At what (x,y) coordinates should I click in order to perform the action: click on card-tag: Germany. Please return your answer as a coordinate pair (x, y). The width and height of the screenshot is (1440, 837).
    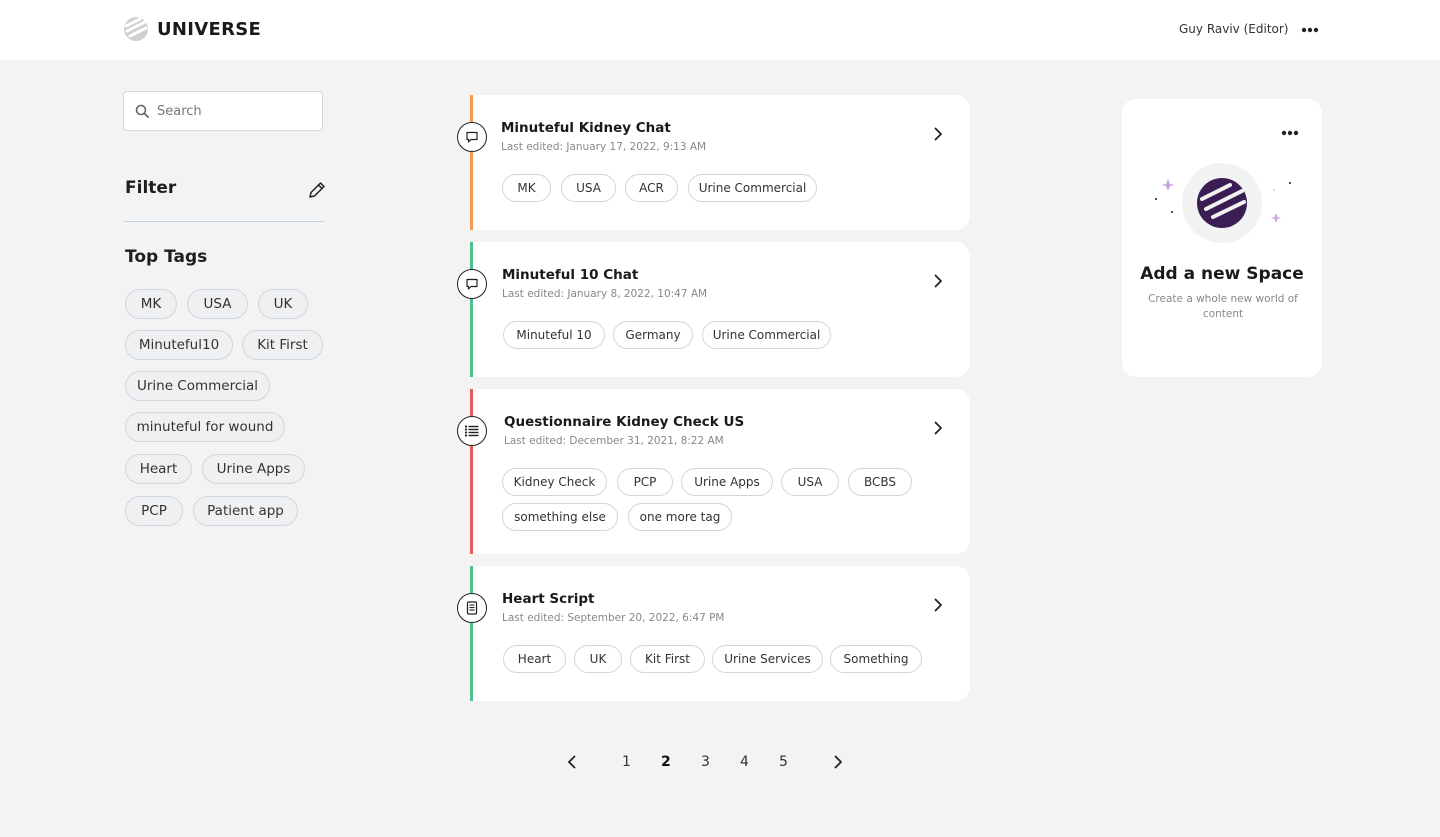
    Looking at the image, I should click on (653, 335).